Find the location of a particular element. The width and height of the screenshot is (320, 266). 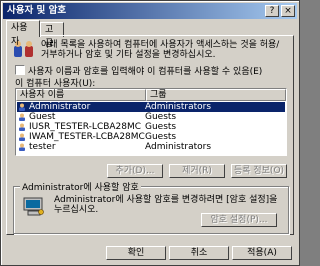

tab-users: 사용자 is located at coordinates (23, 33).